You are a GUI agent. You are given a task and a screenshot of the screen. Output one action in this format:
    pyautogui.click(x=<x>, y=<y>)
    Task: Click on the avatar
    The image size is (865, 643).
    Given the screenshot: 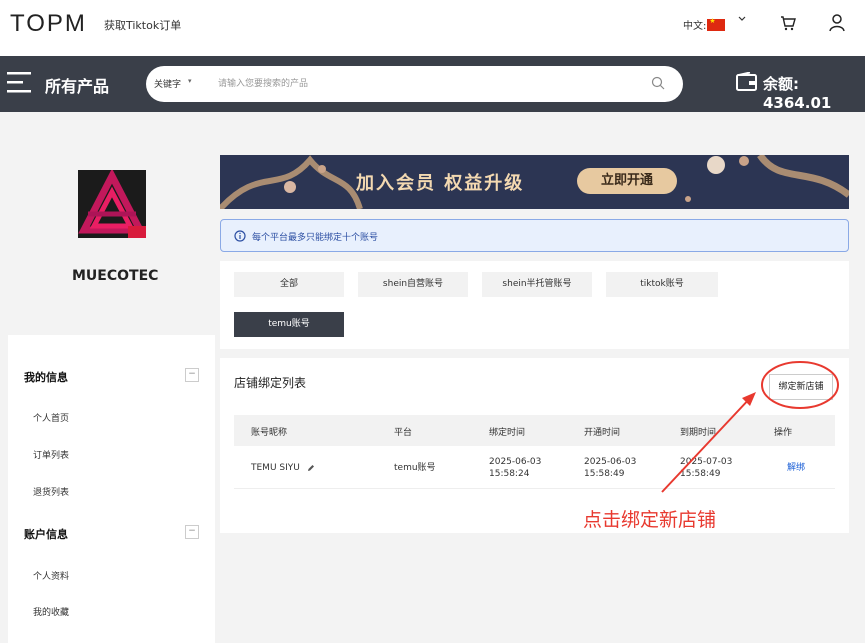 What is the action you would take?
    pyautogui.click(x=112, y=204)
    